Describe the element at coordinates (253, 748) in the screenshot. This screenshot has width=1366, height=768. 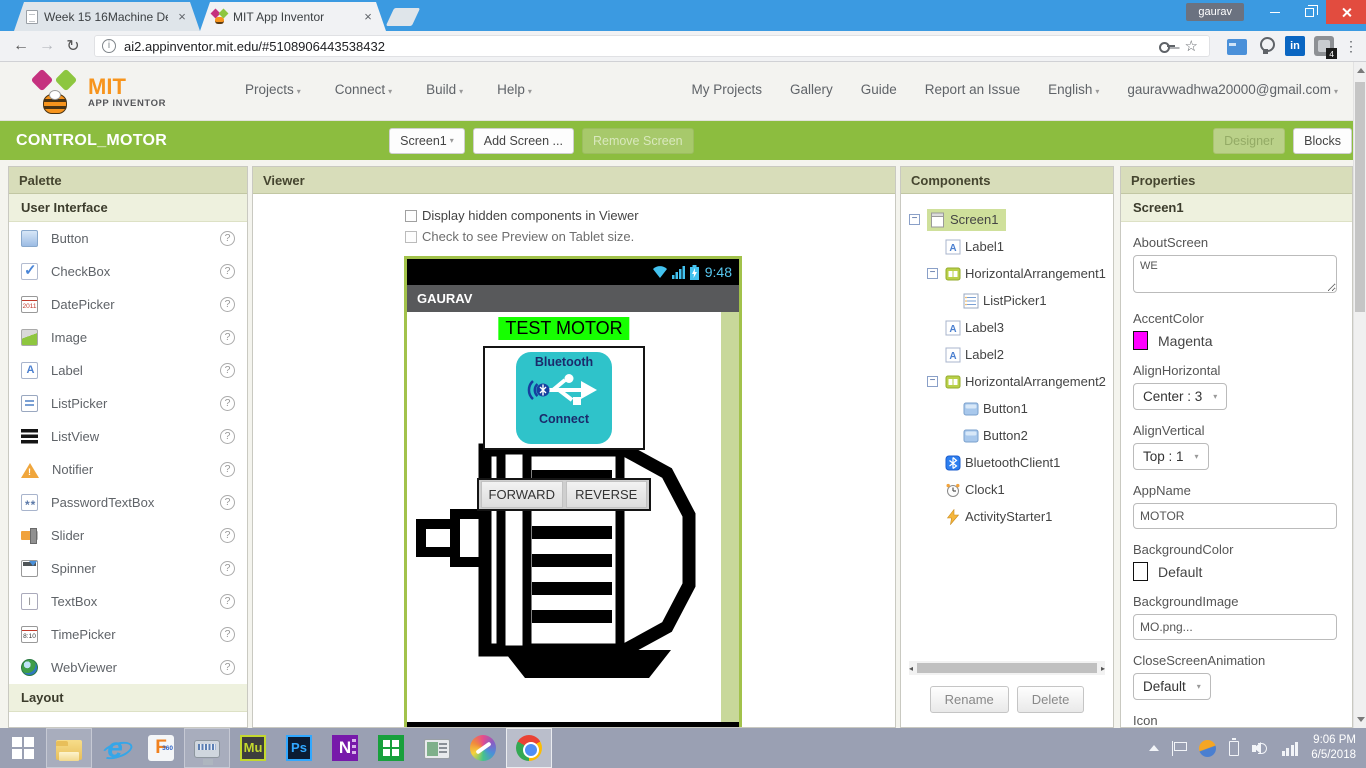
I see `taskbar-adobe-muse` at that location.